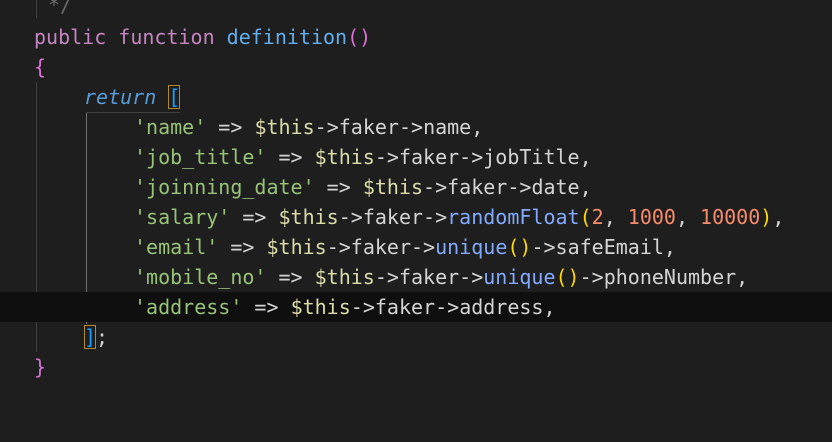  I want to click on array-entry-job-title: 'job_title' => $this->faker->jobTitle,, so click(363, 157).